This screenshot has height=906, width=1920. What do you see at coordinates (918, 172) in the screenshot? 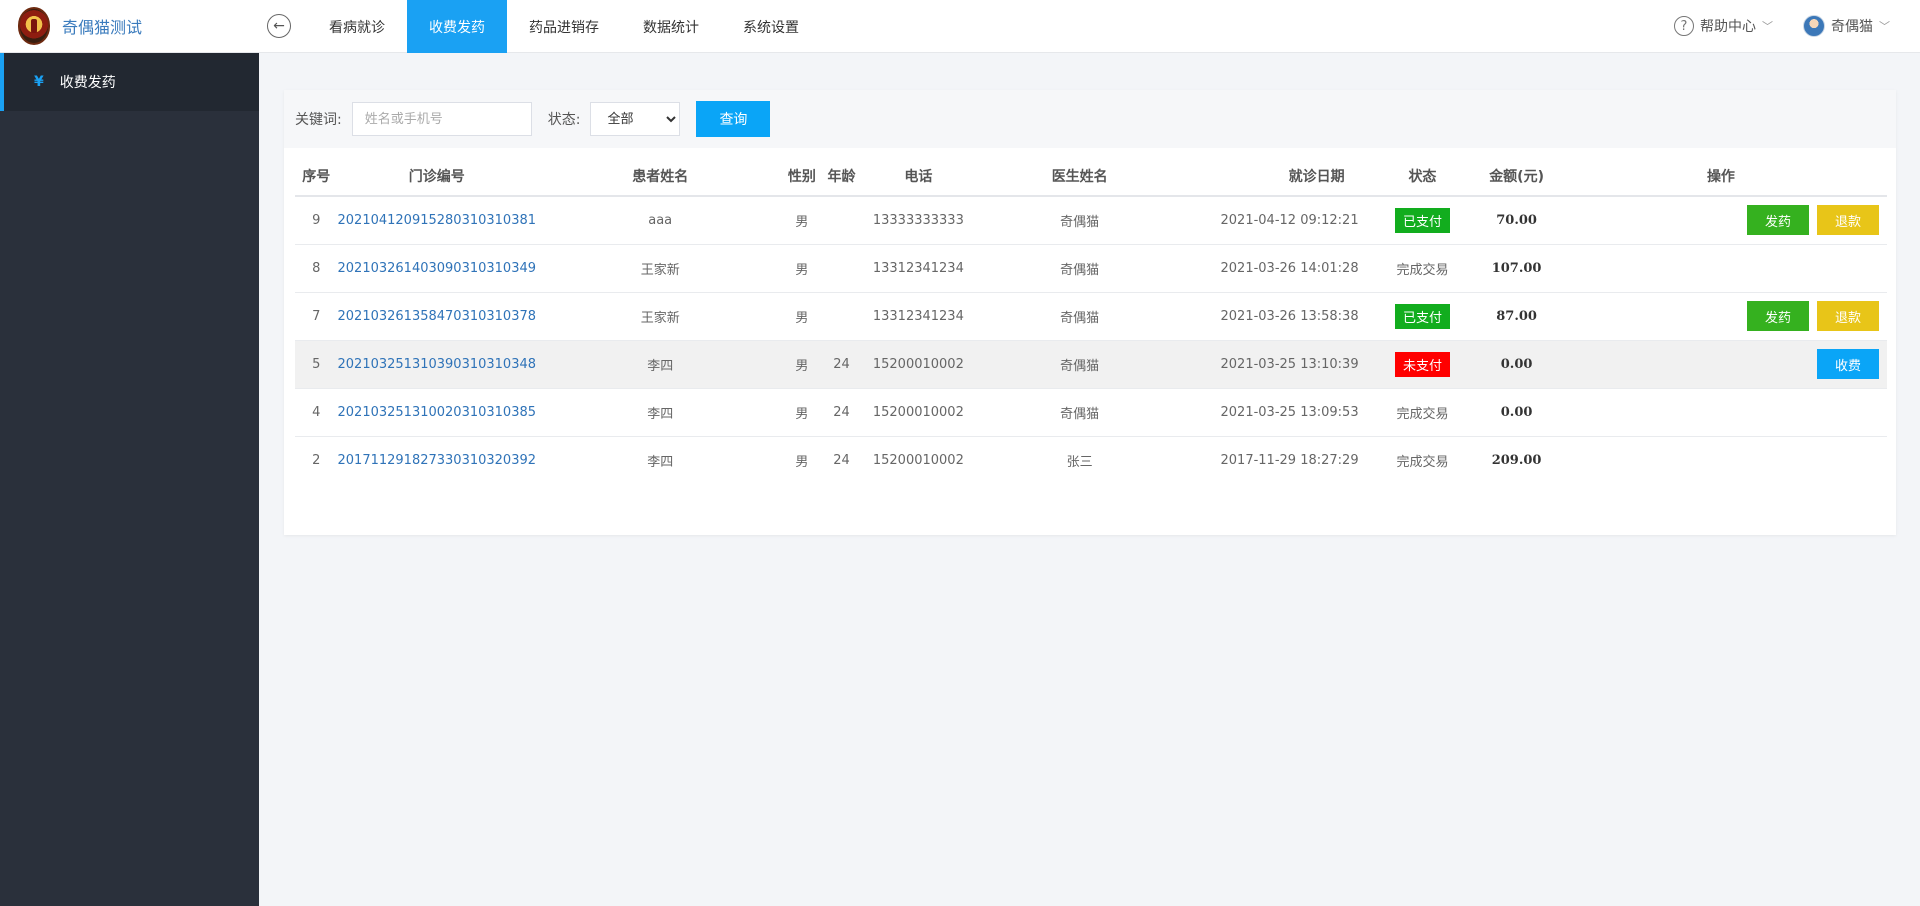
I see `column-header: 电话` at bounding box center [918, 172].